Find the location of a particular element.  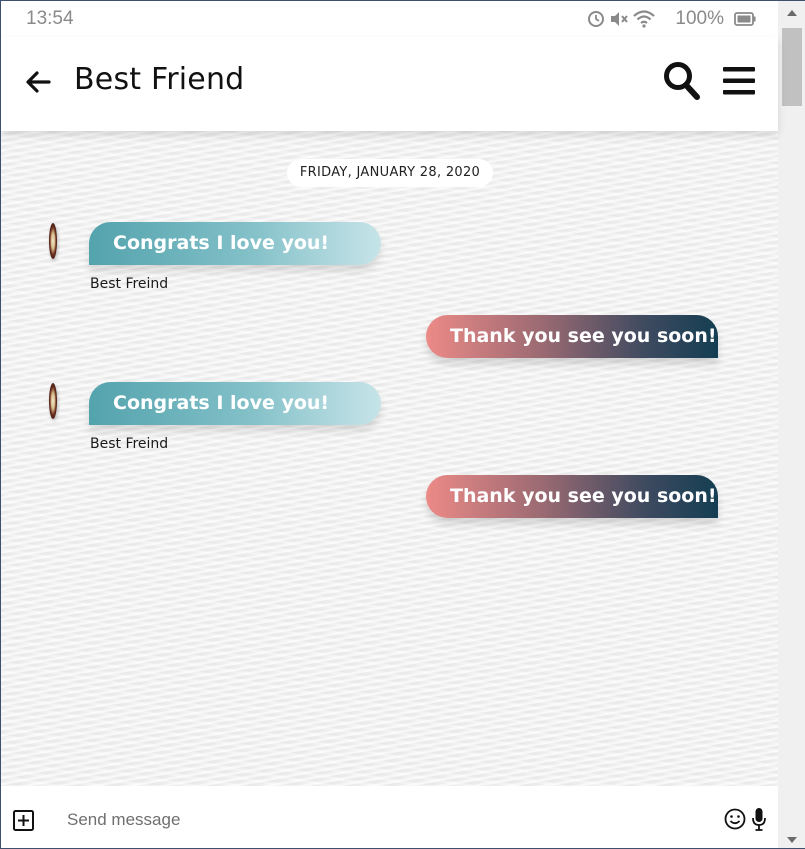

menu-button is located at coordinates (739, 81).